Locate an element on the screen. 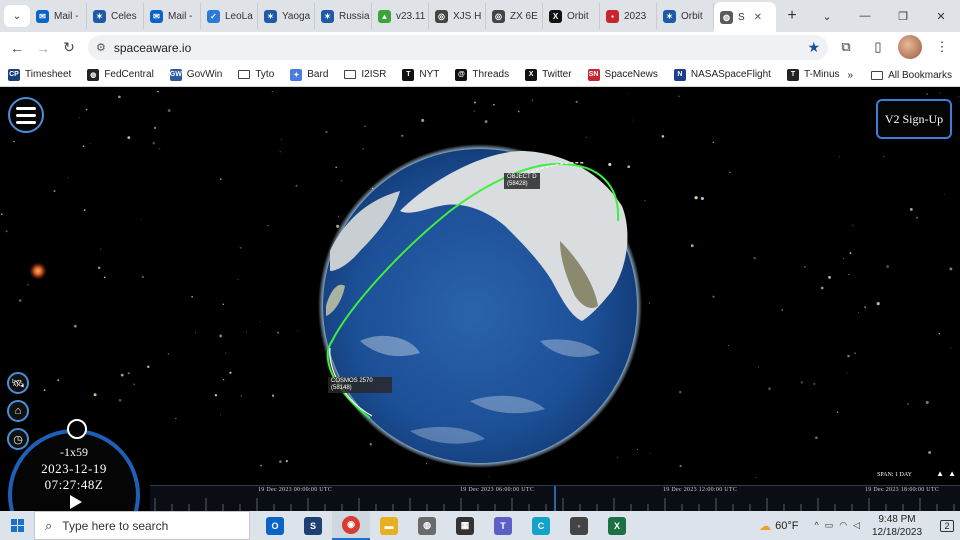 The height and width of the screenshot is (540, 960). spacenews-icon: SN is located at coordinates (593, 74).